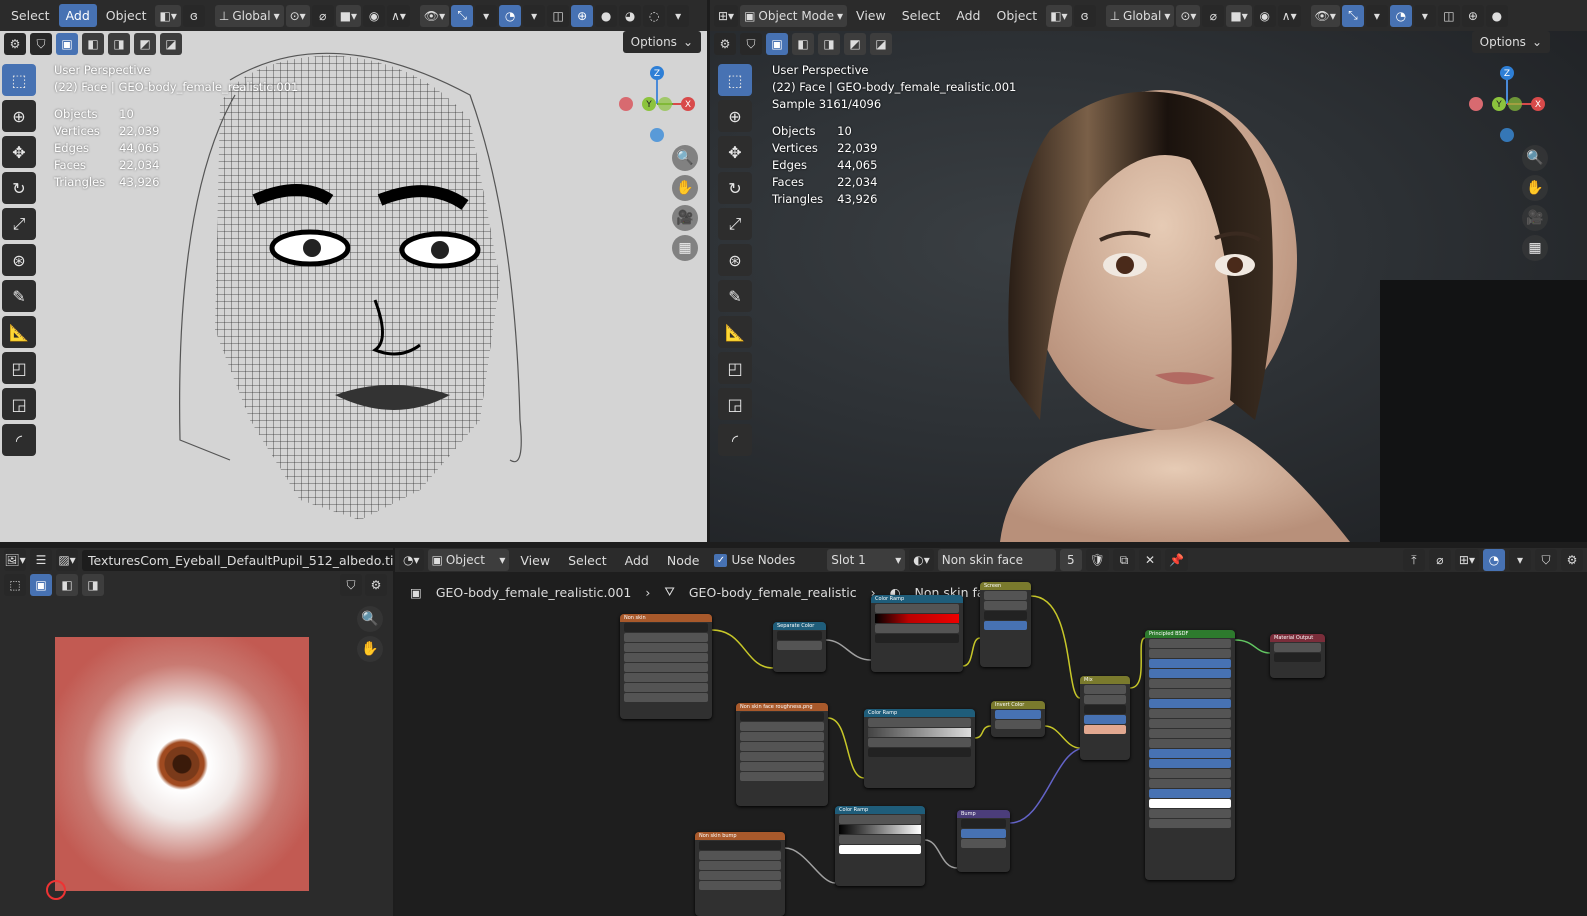 The height and width of the screenshot is (916, 1587). I want to click on principled-bsdf-node: Principled BSDF, so click(1190, 755).